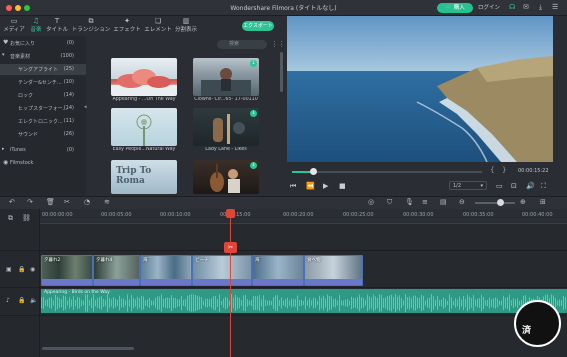  What do you see at coordinates (500, 202) in the screenshot?
I see `zoom-slider-knob` at bounding box center [500, 202].